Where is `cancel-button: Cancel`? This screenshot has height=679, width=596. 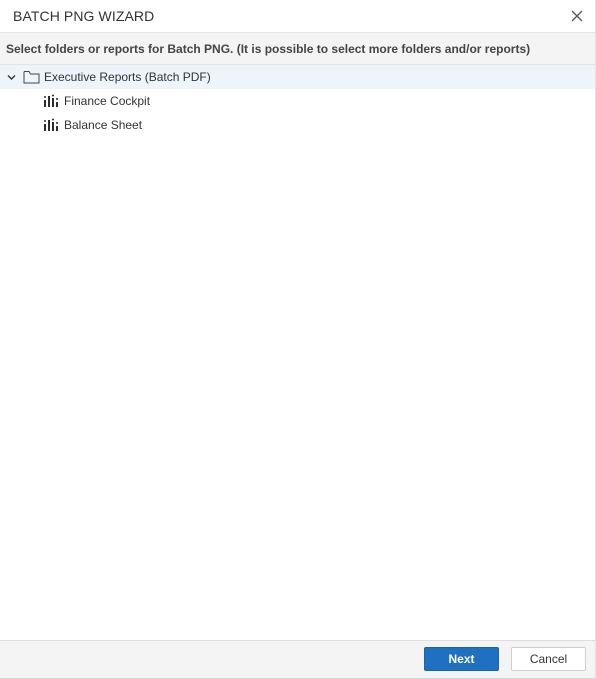 cancel-button: Cancel is located at coordinates (548, 659).